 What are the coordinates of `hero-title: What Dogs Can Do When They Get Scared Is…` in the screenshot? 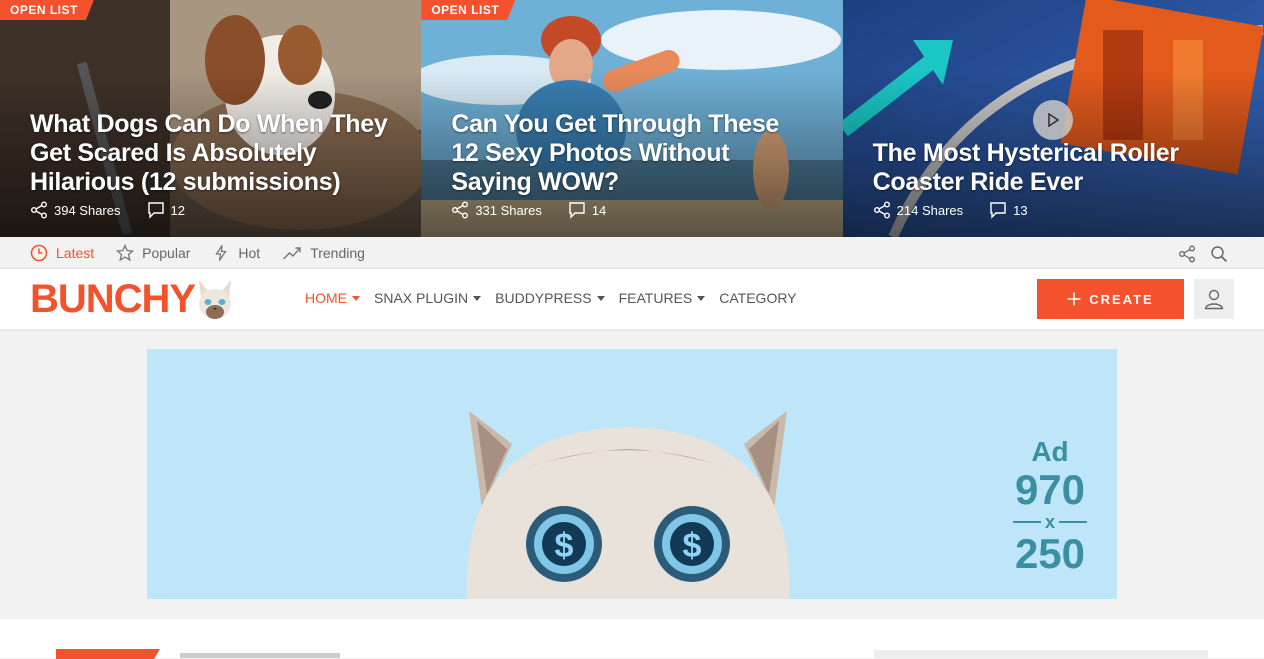 It's located at (210, 153).